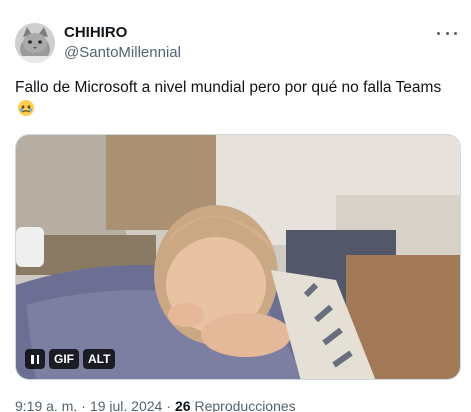  I want to click on avatar-cat-image, so click(35, 43).